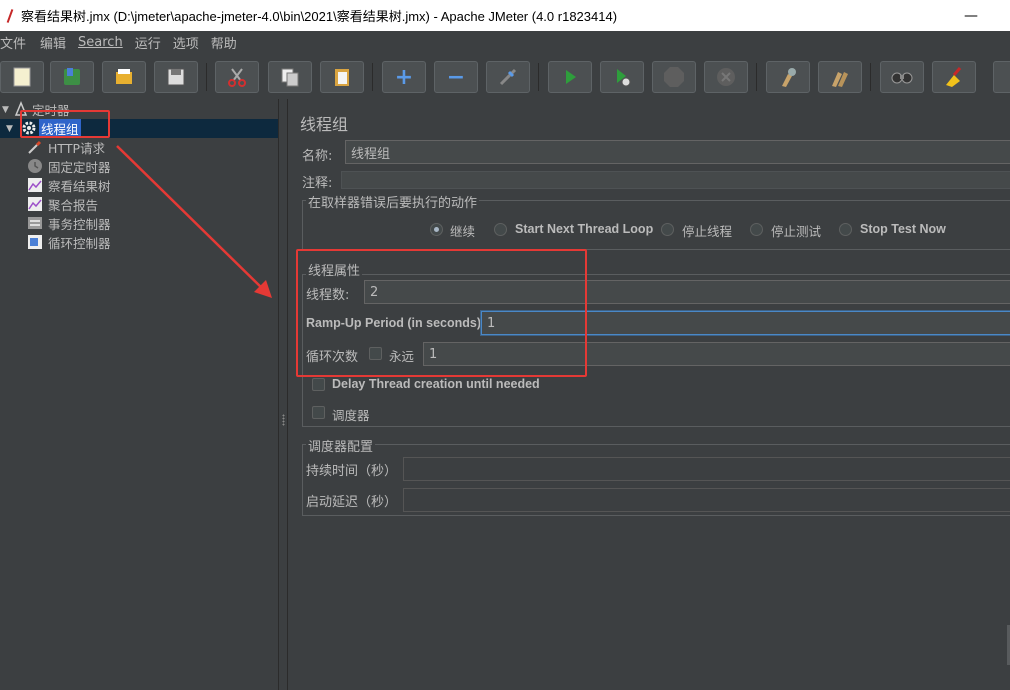 The height and width of the screenshot is (690, 1010). What do you see at coordinates (436, 229) in the screenshot?
I see `radio-continue` at bounding box center [436, 229].